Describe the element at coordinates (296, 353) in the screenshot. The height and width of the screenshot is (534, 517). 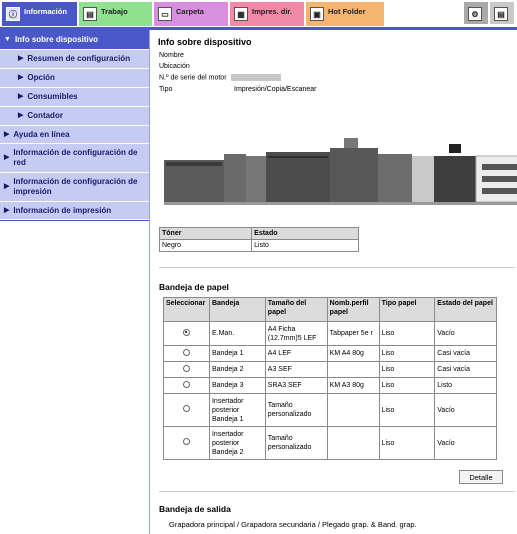
I see `tray-size: A4 LEF` at that location.